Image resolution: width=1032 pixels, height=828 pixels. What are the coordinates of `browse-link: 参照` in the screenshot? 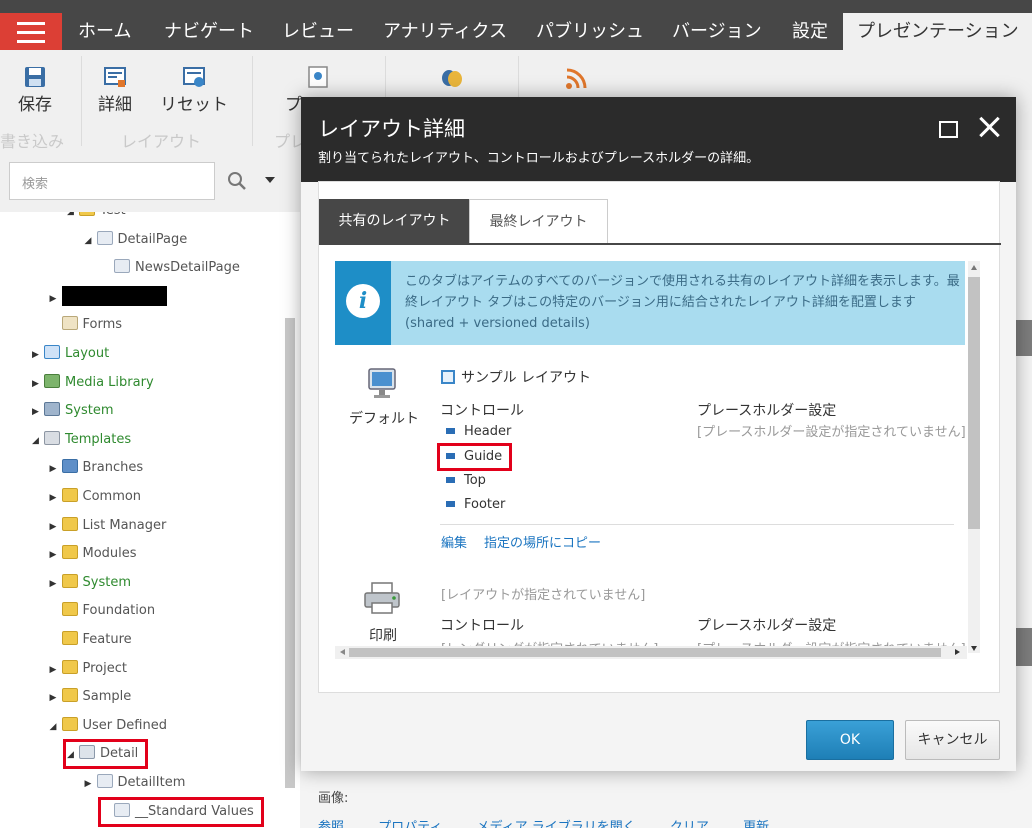 It's located at (331, 824).